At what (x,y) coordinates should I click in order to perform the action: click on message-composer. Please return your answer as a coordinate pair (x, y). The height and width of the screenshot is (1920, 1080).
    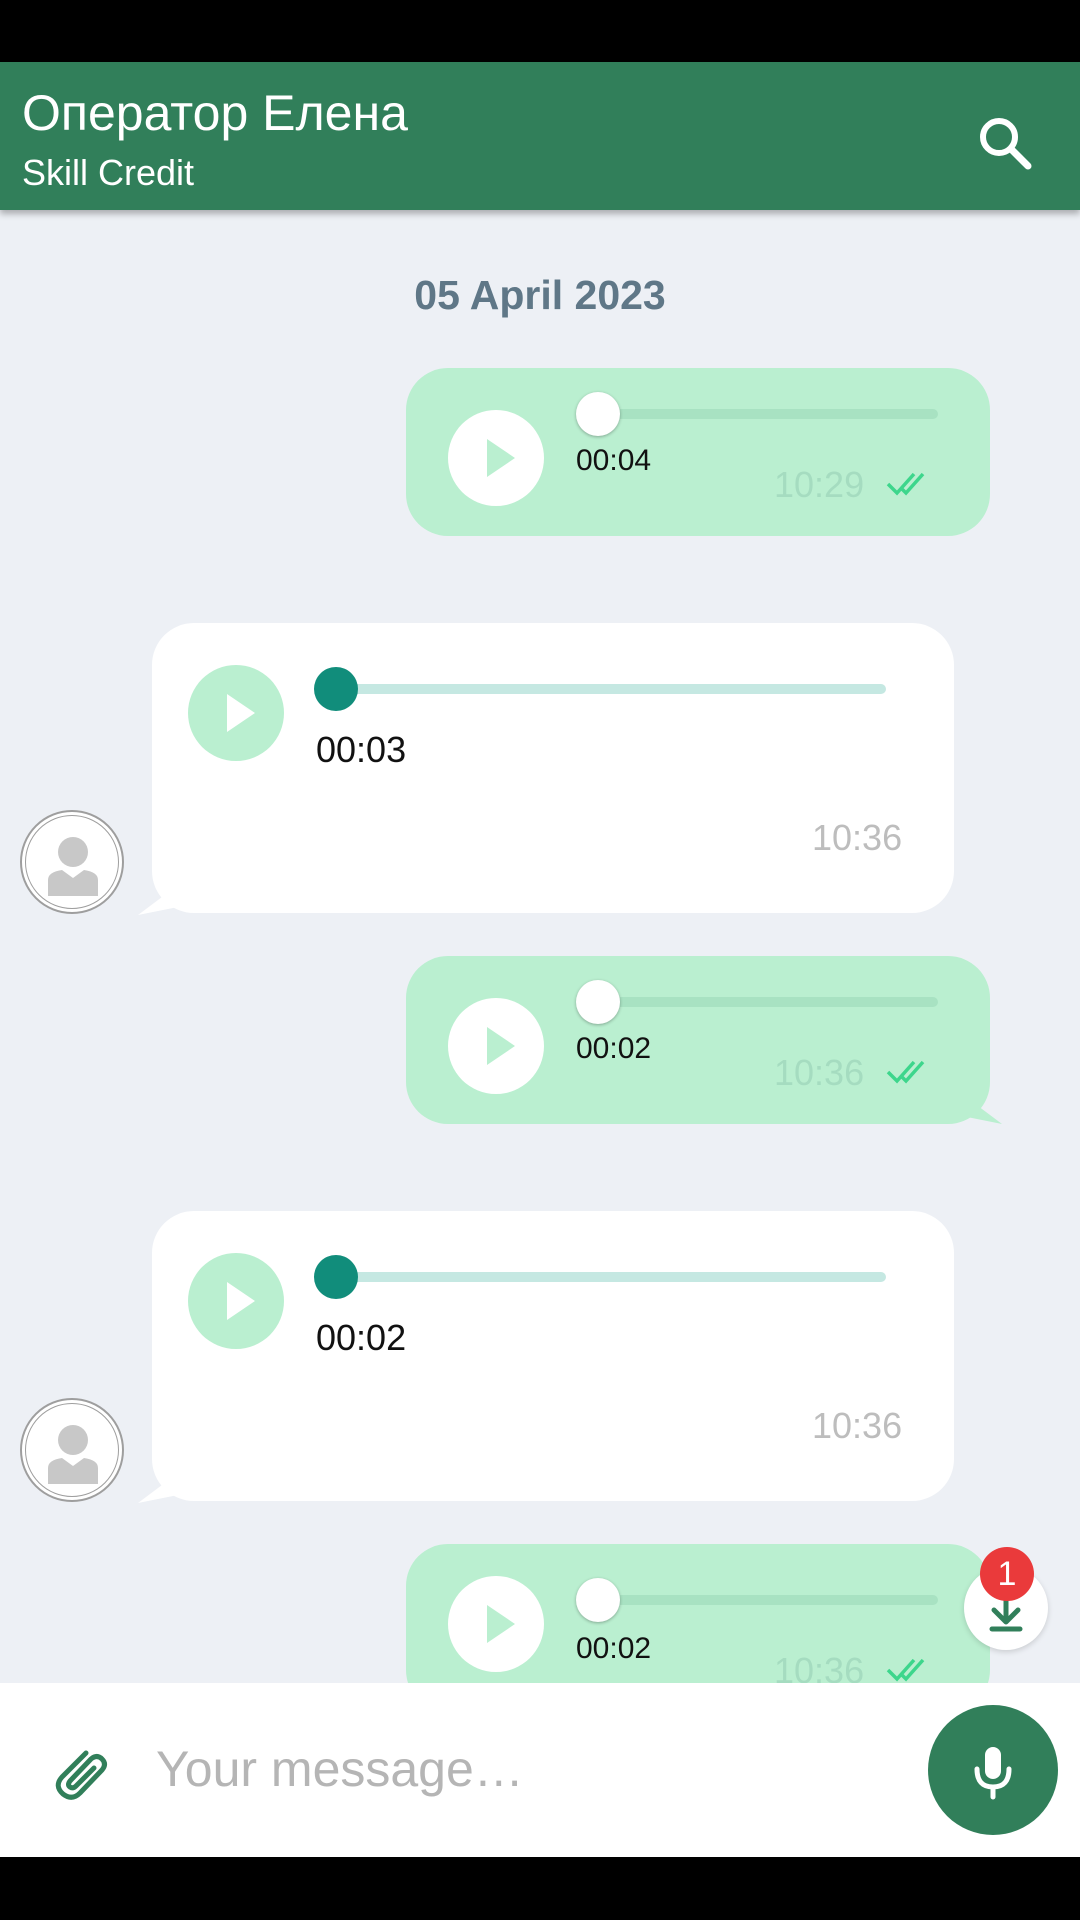
    Looking at the image, I should click on (540, 1770).